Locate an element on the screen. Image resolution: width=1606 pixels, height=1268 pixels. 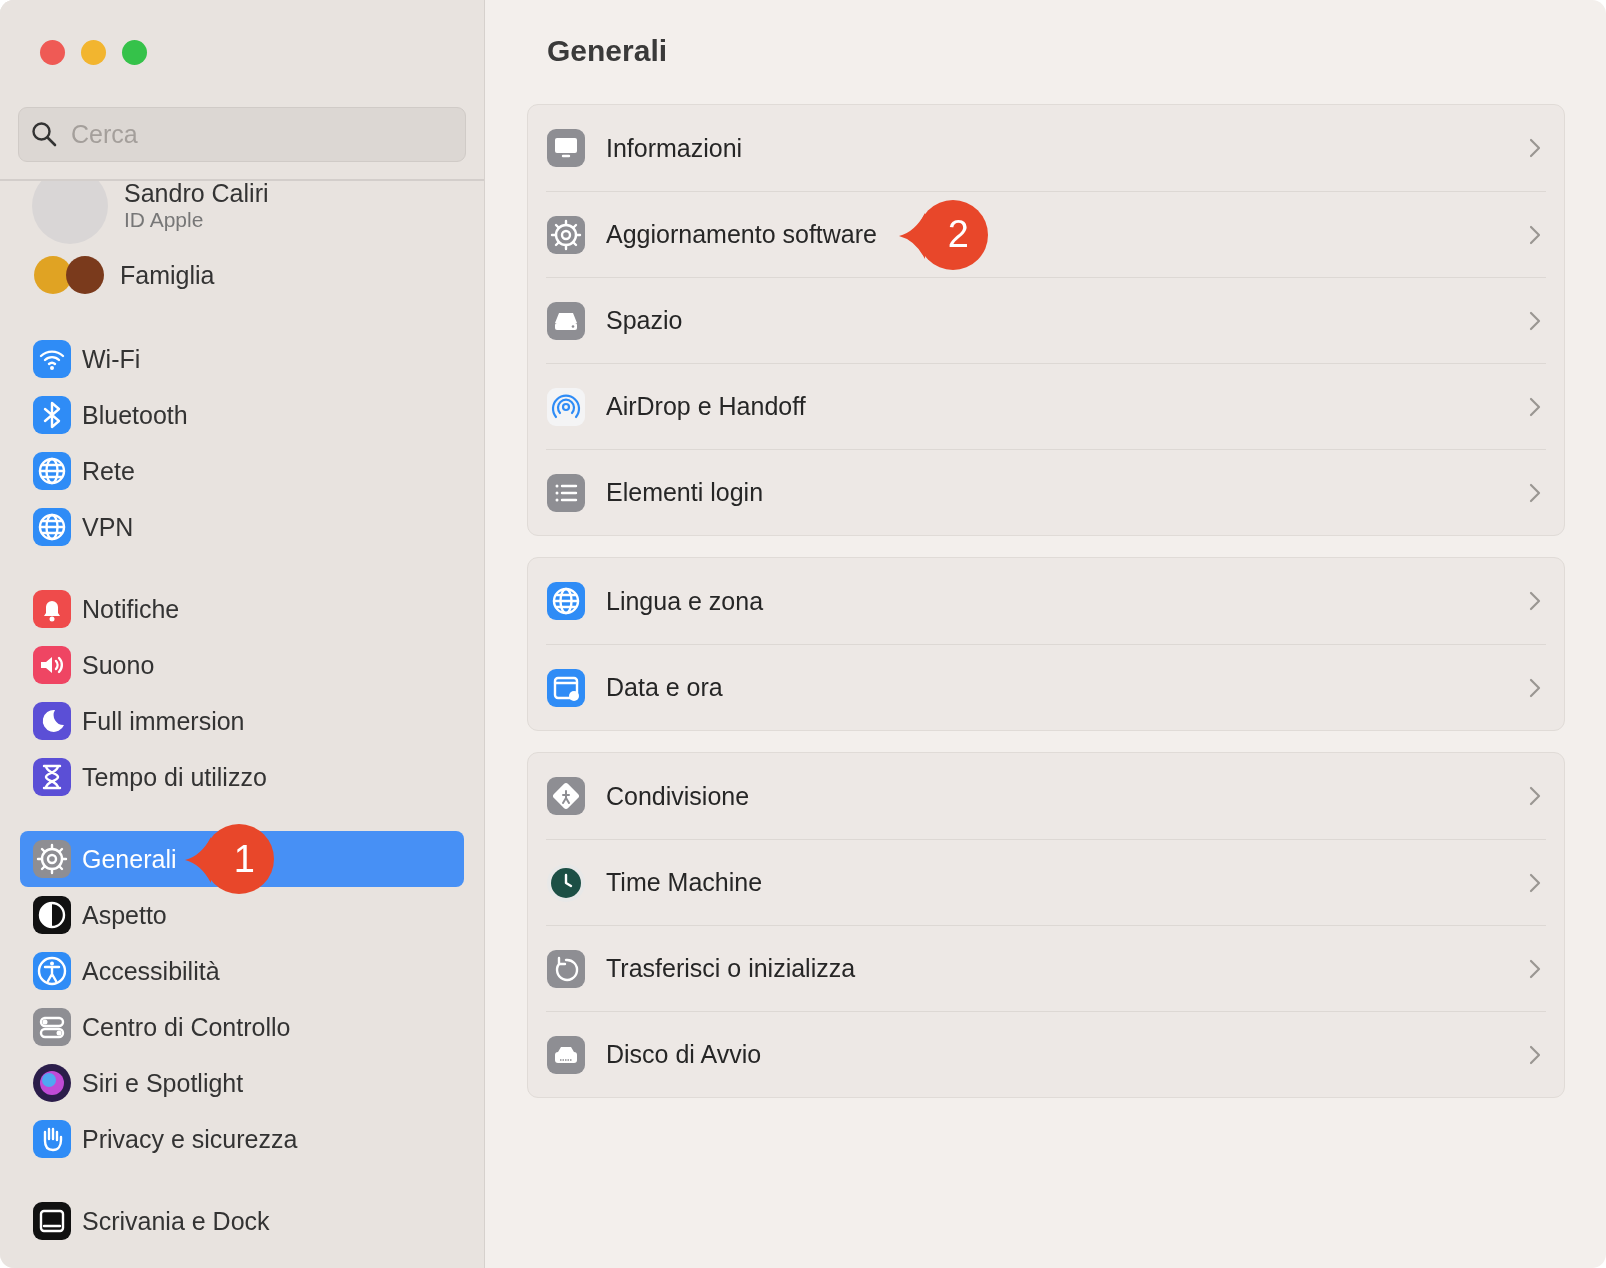
speaker-icon is located at coordinates (52, 665).